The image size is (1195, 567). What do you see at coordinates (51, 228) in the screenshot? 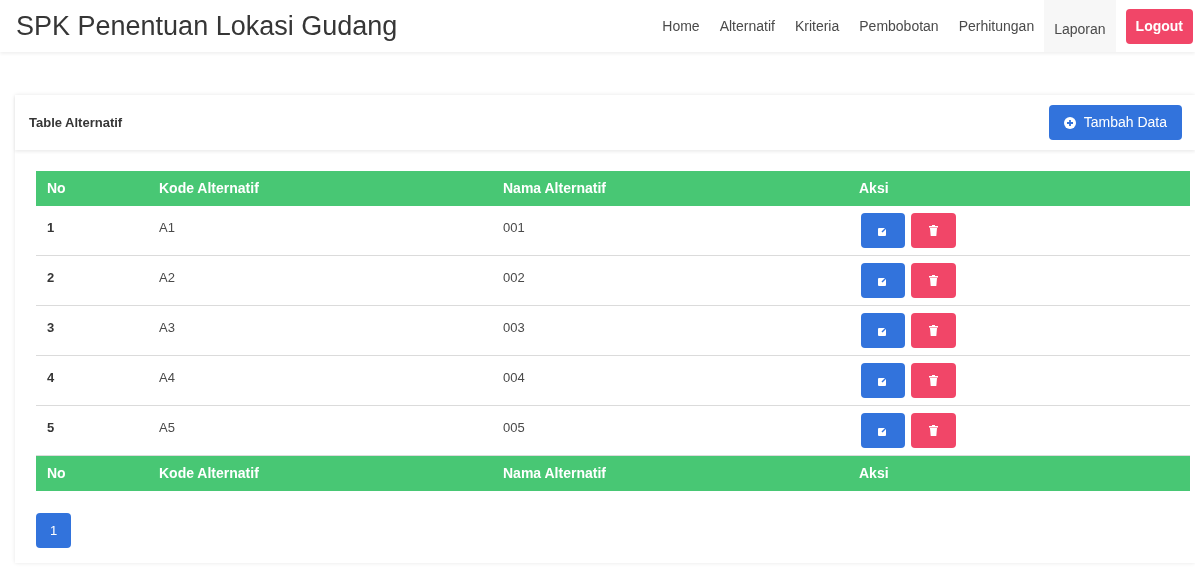
I see `table-cell-text: 1` at bounding box center [51, 228].